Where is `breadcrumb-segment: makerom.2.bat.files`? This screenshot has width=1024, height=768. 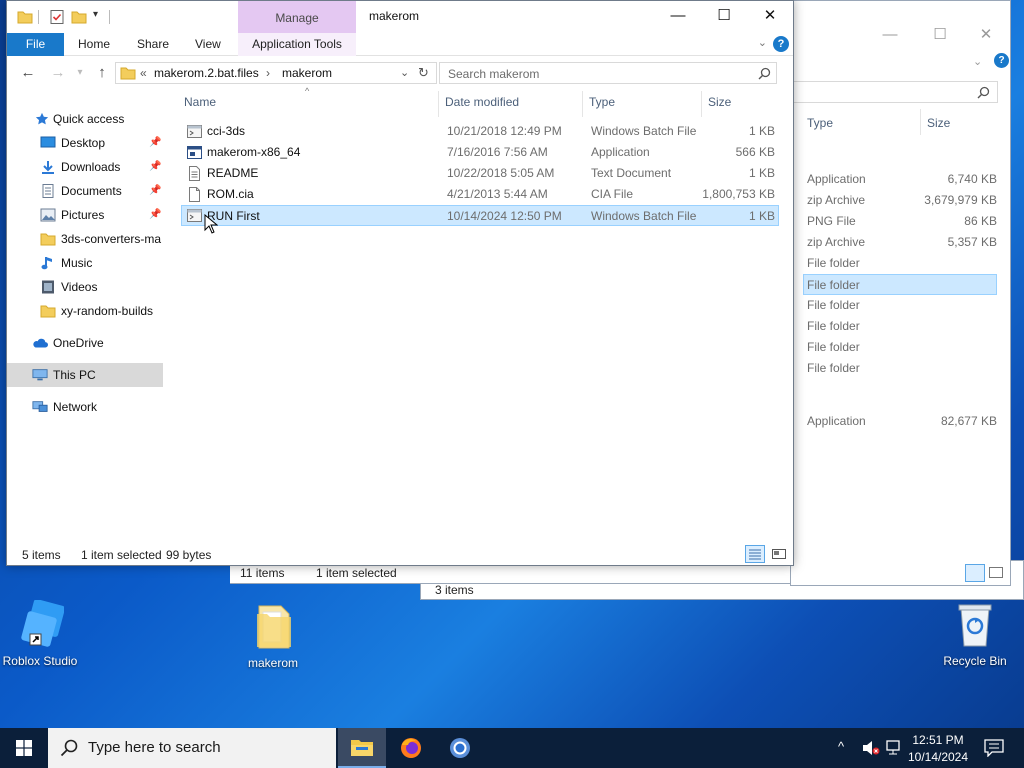 breadcrumb-segment: makerom.2.bat.files is located at coordinates (206, 73).